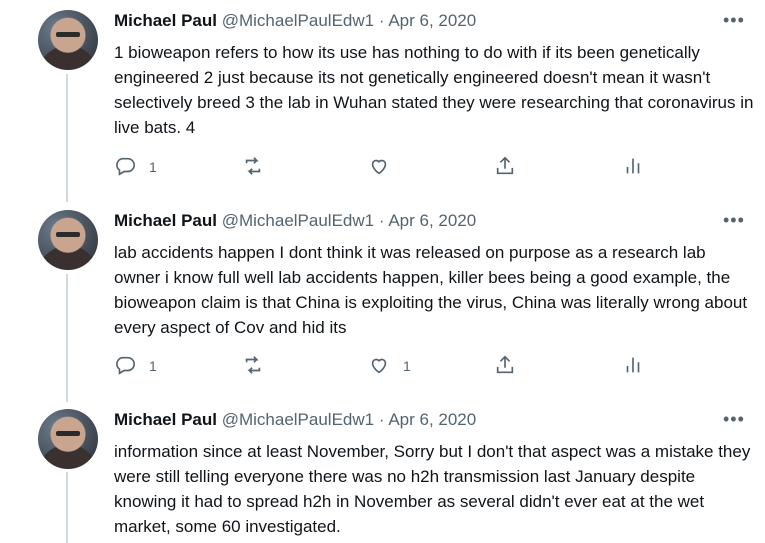  I want to click on like-button, so click(385, 167).